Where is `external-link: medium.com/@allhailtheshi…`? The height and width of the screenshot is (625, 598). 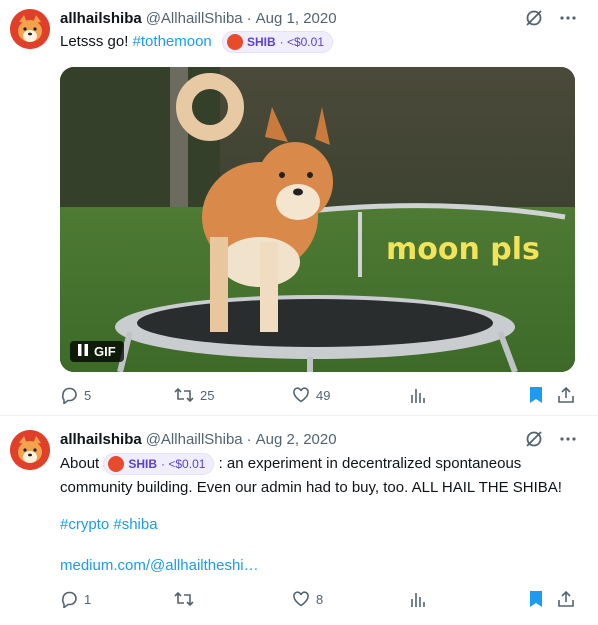
external-link: medium.com/@allhailtheshi… is located at coordinates (159, 565).